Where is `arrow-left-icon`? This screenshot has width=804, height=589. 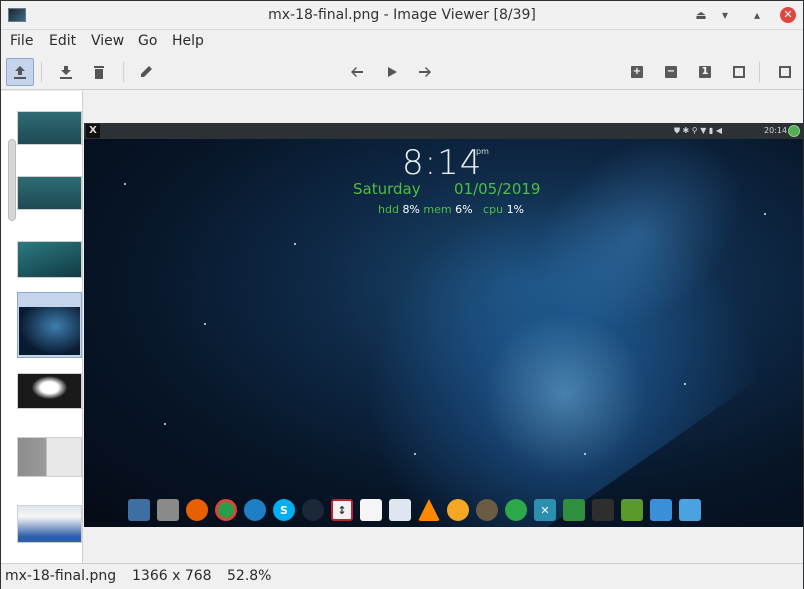 arrow-left-icon is located at coordinates (357, 72).